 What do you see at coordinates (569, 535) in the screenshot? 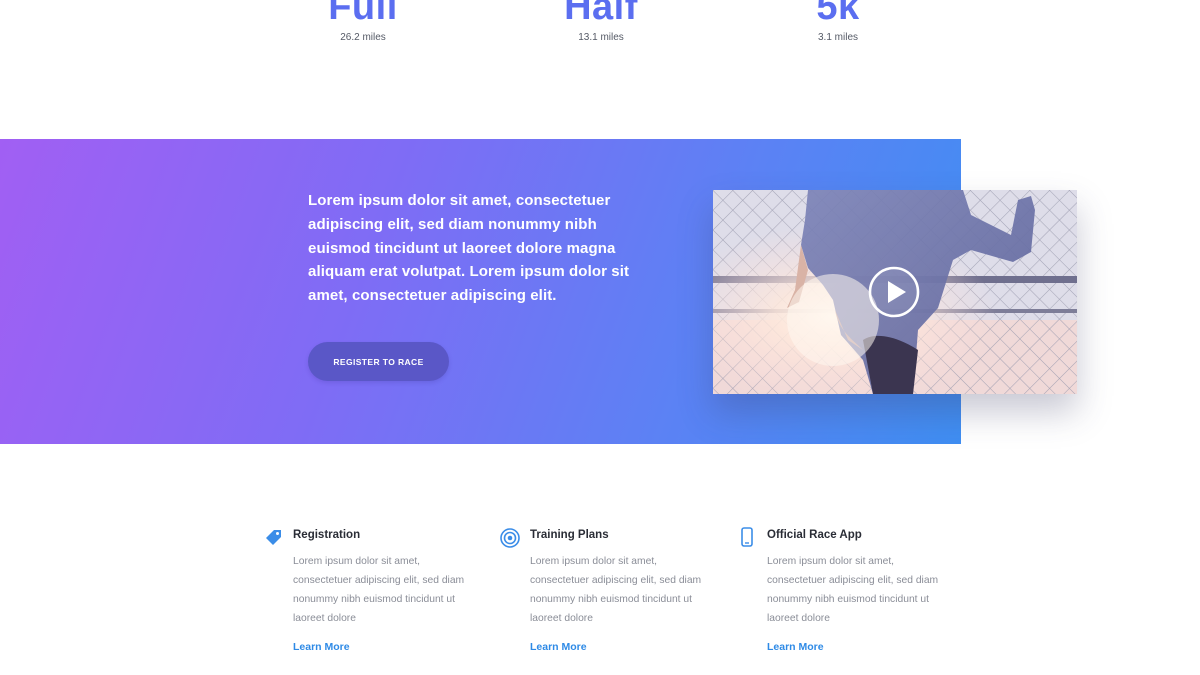
I see `feature-title: Training Plans` at bounding box center [569, 535].